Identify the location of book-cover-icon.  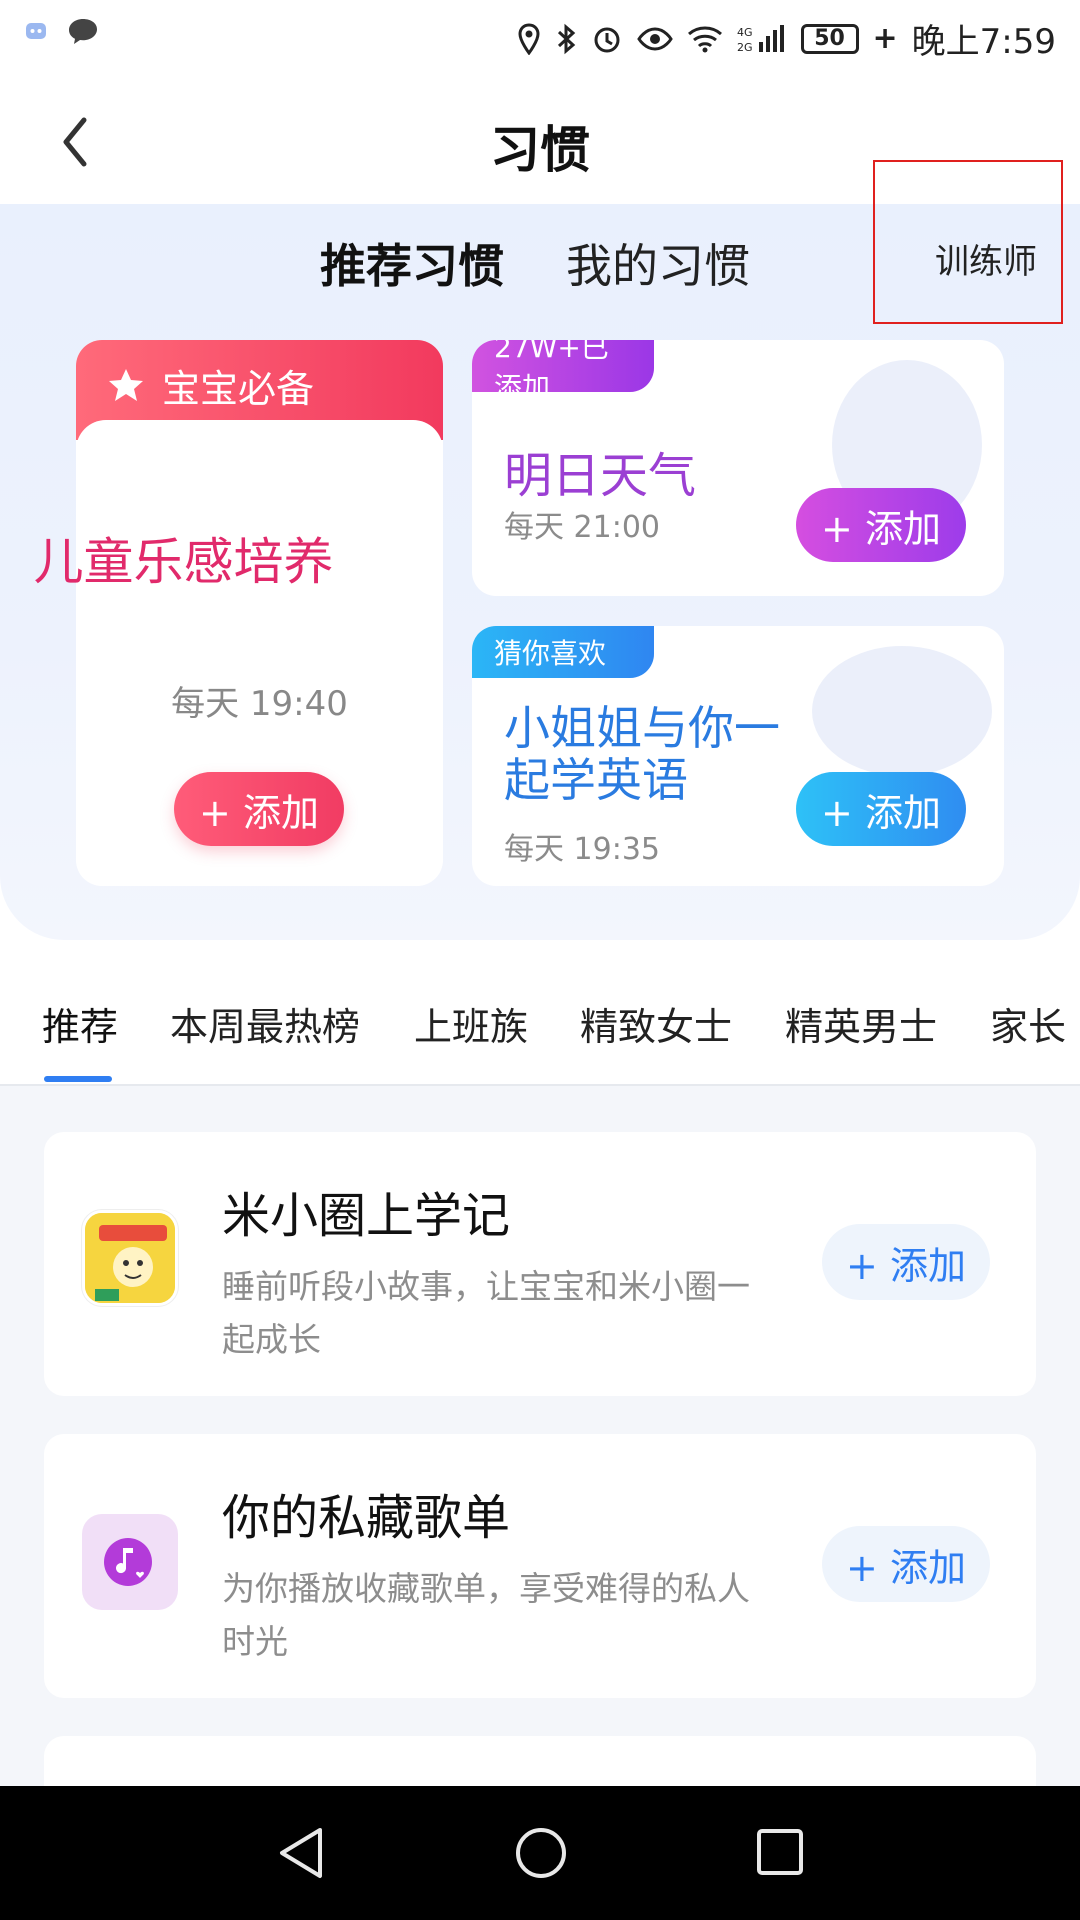
(130, 1258).